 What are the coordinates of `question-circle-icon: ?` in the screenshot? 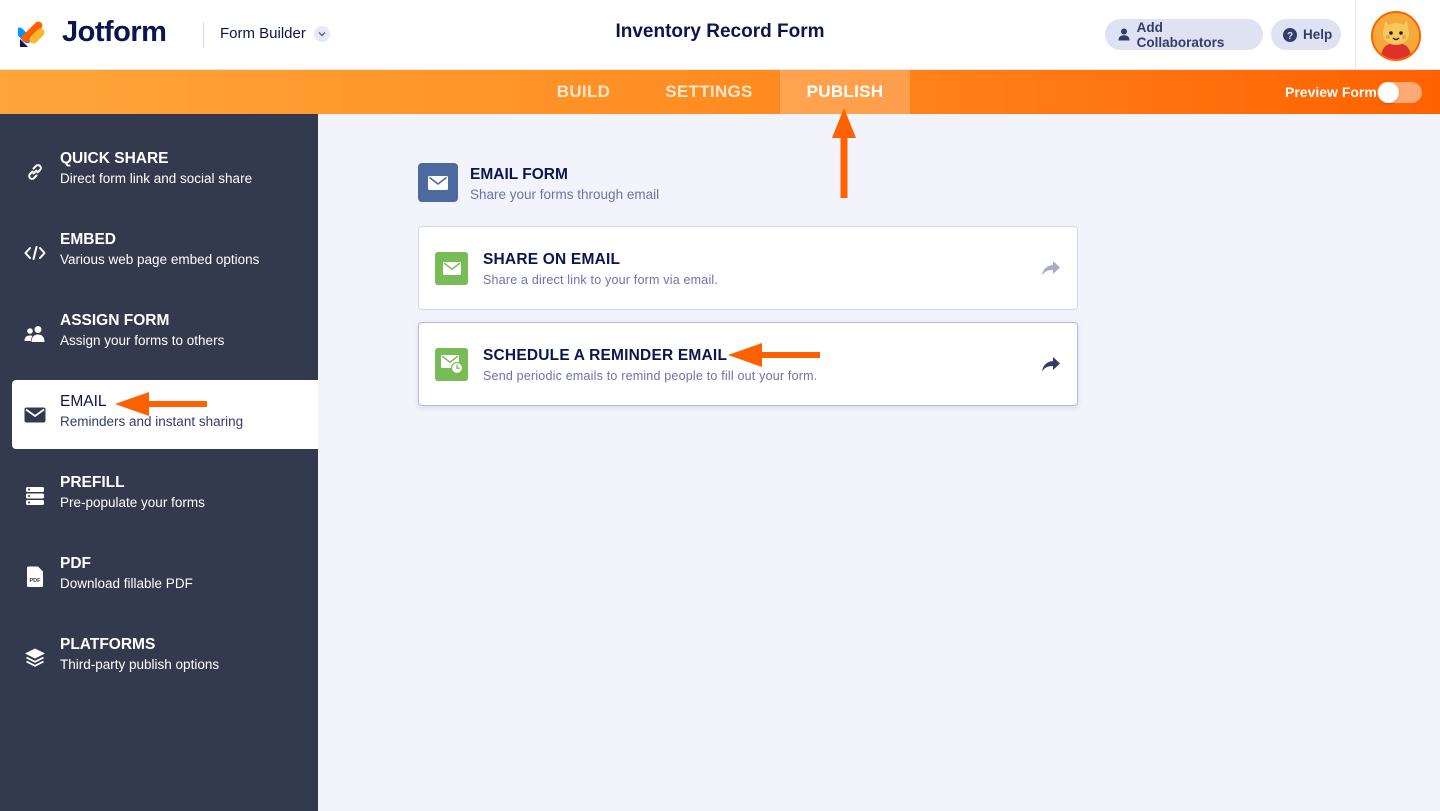 It's located at (1290, 34).